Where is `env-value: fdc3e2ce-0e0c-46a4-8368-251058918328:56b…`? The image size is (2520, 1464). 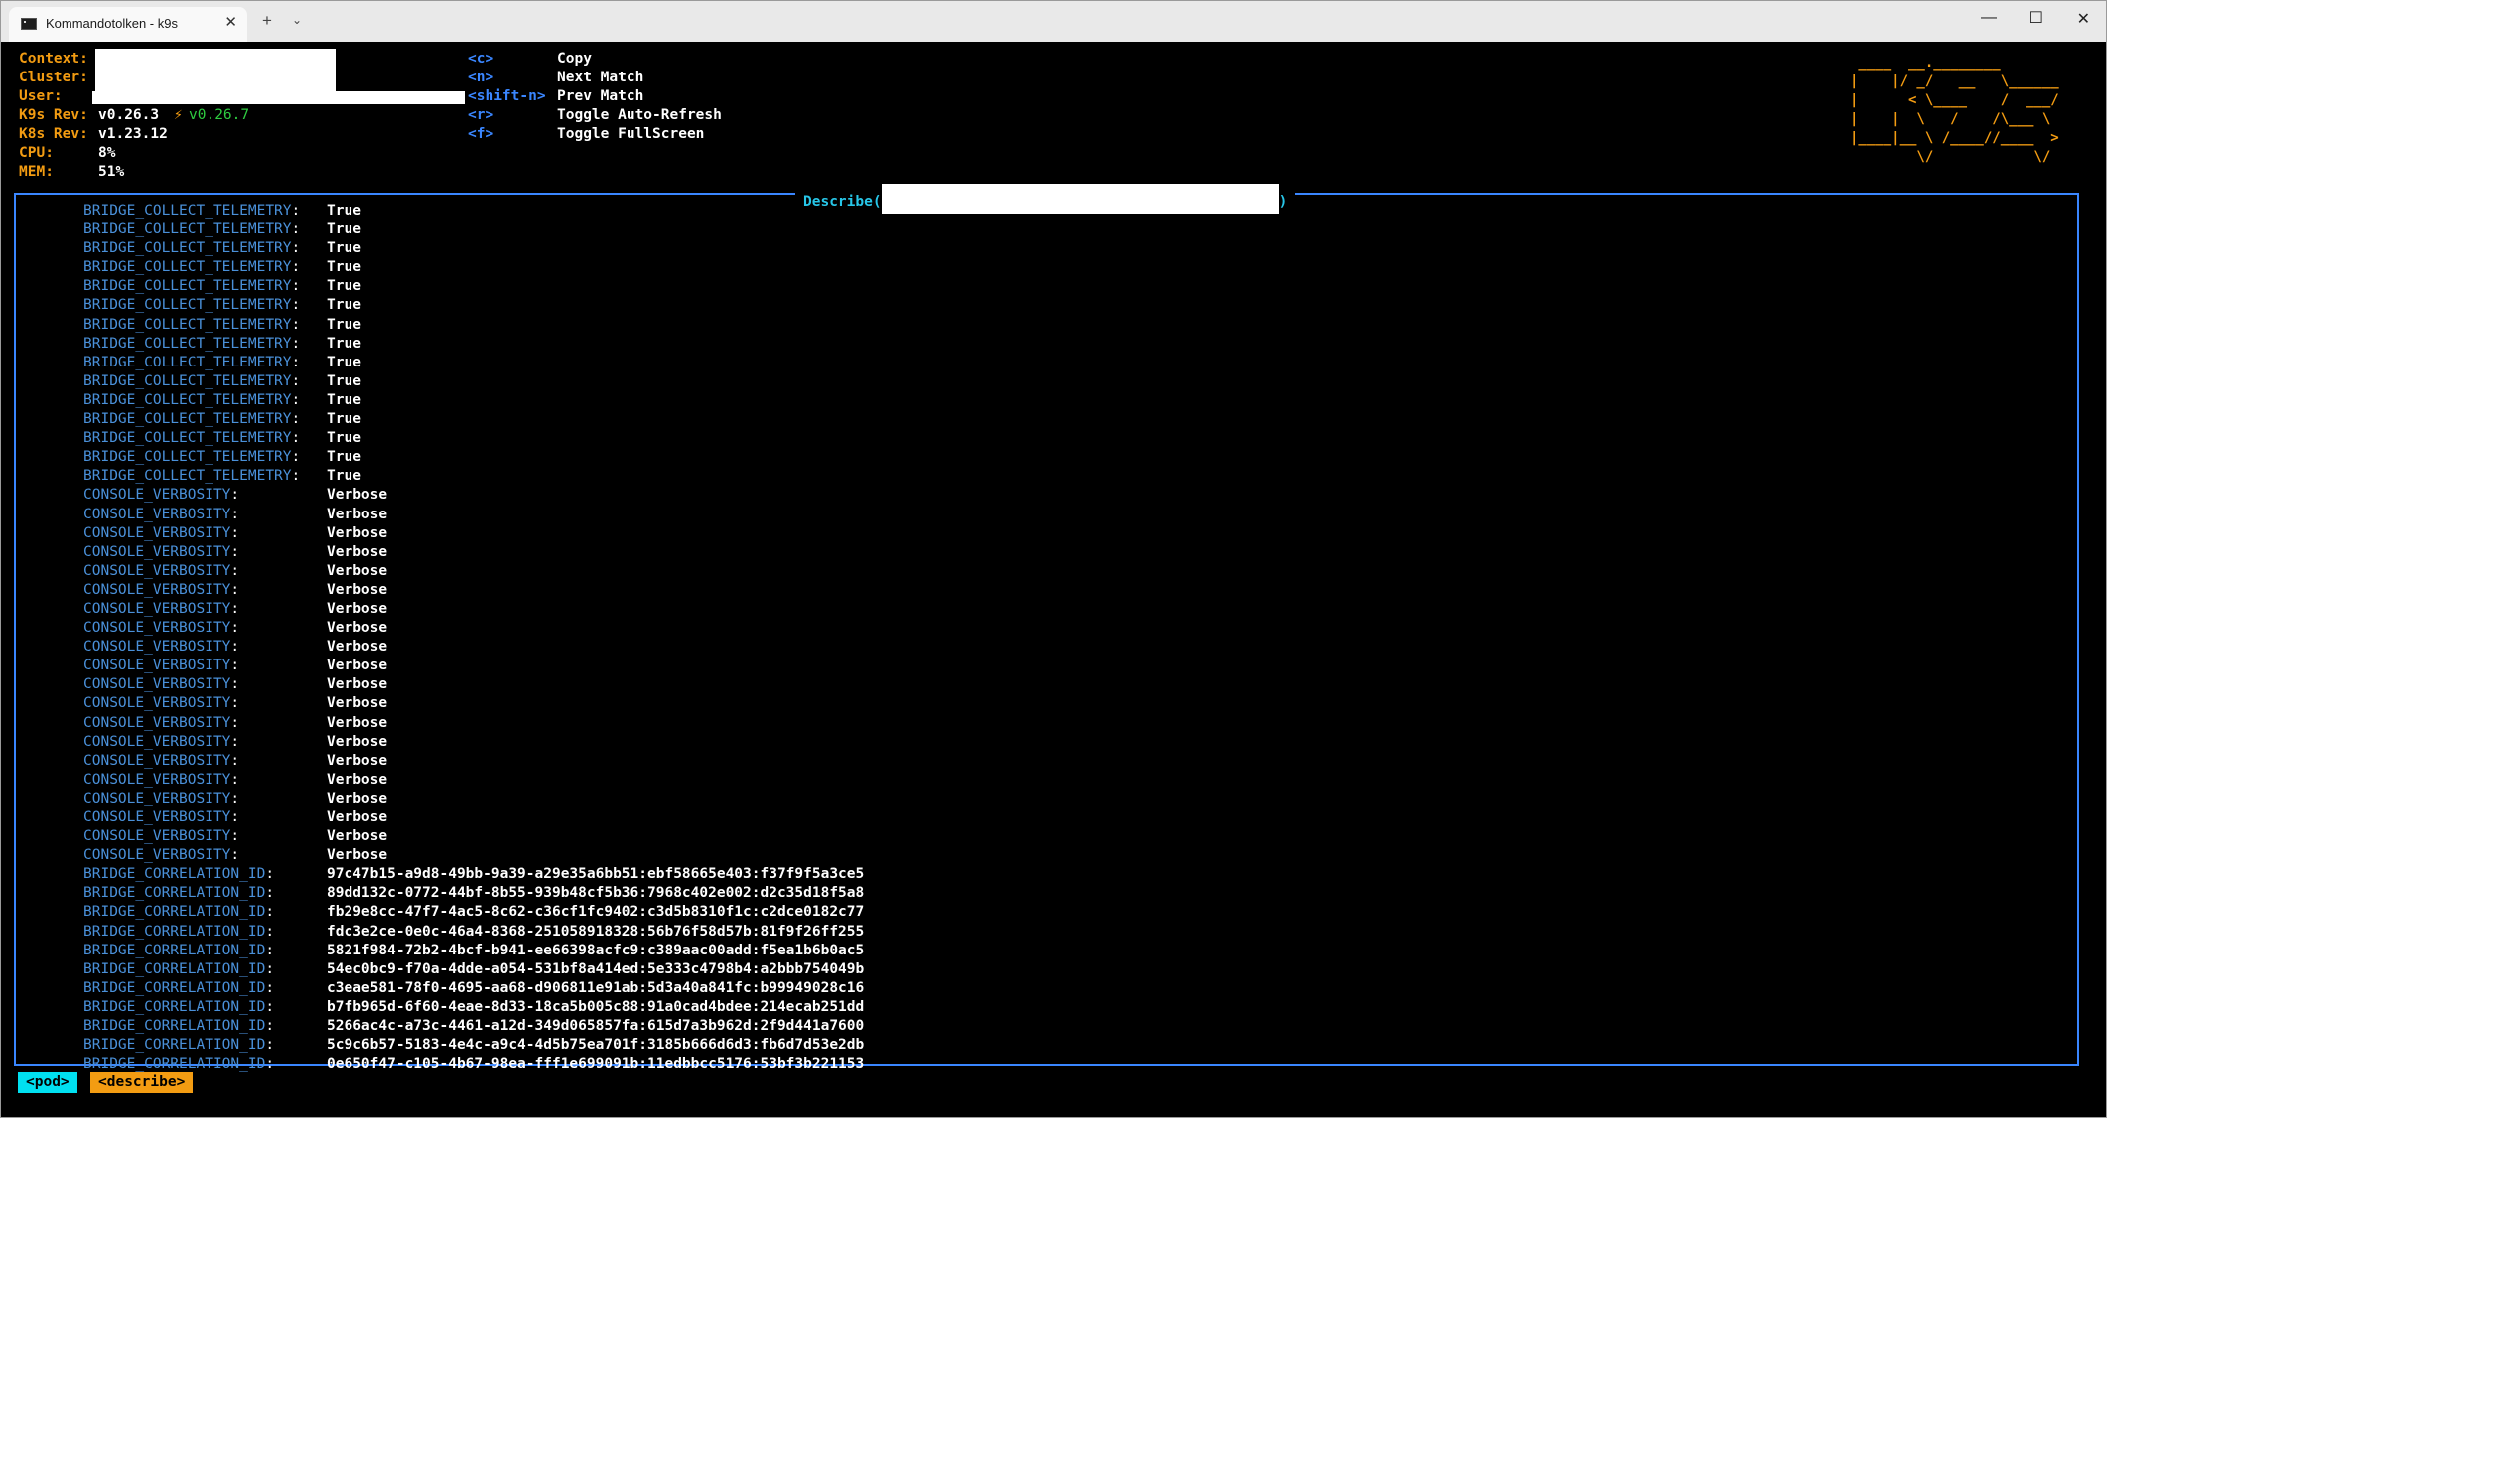
env-value: fdc3e2ce-0e0c-46a4-8368-251058918328:56b… is located at coordinates (596, 932).